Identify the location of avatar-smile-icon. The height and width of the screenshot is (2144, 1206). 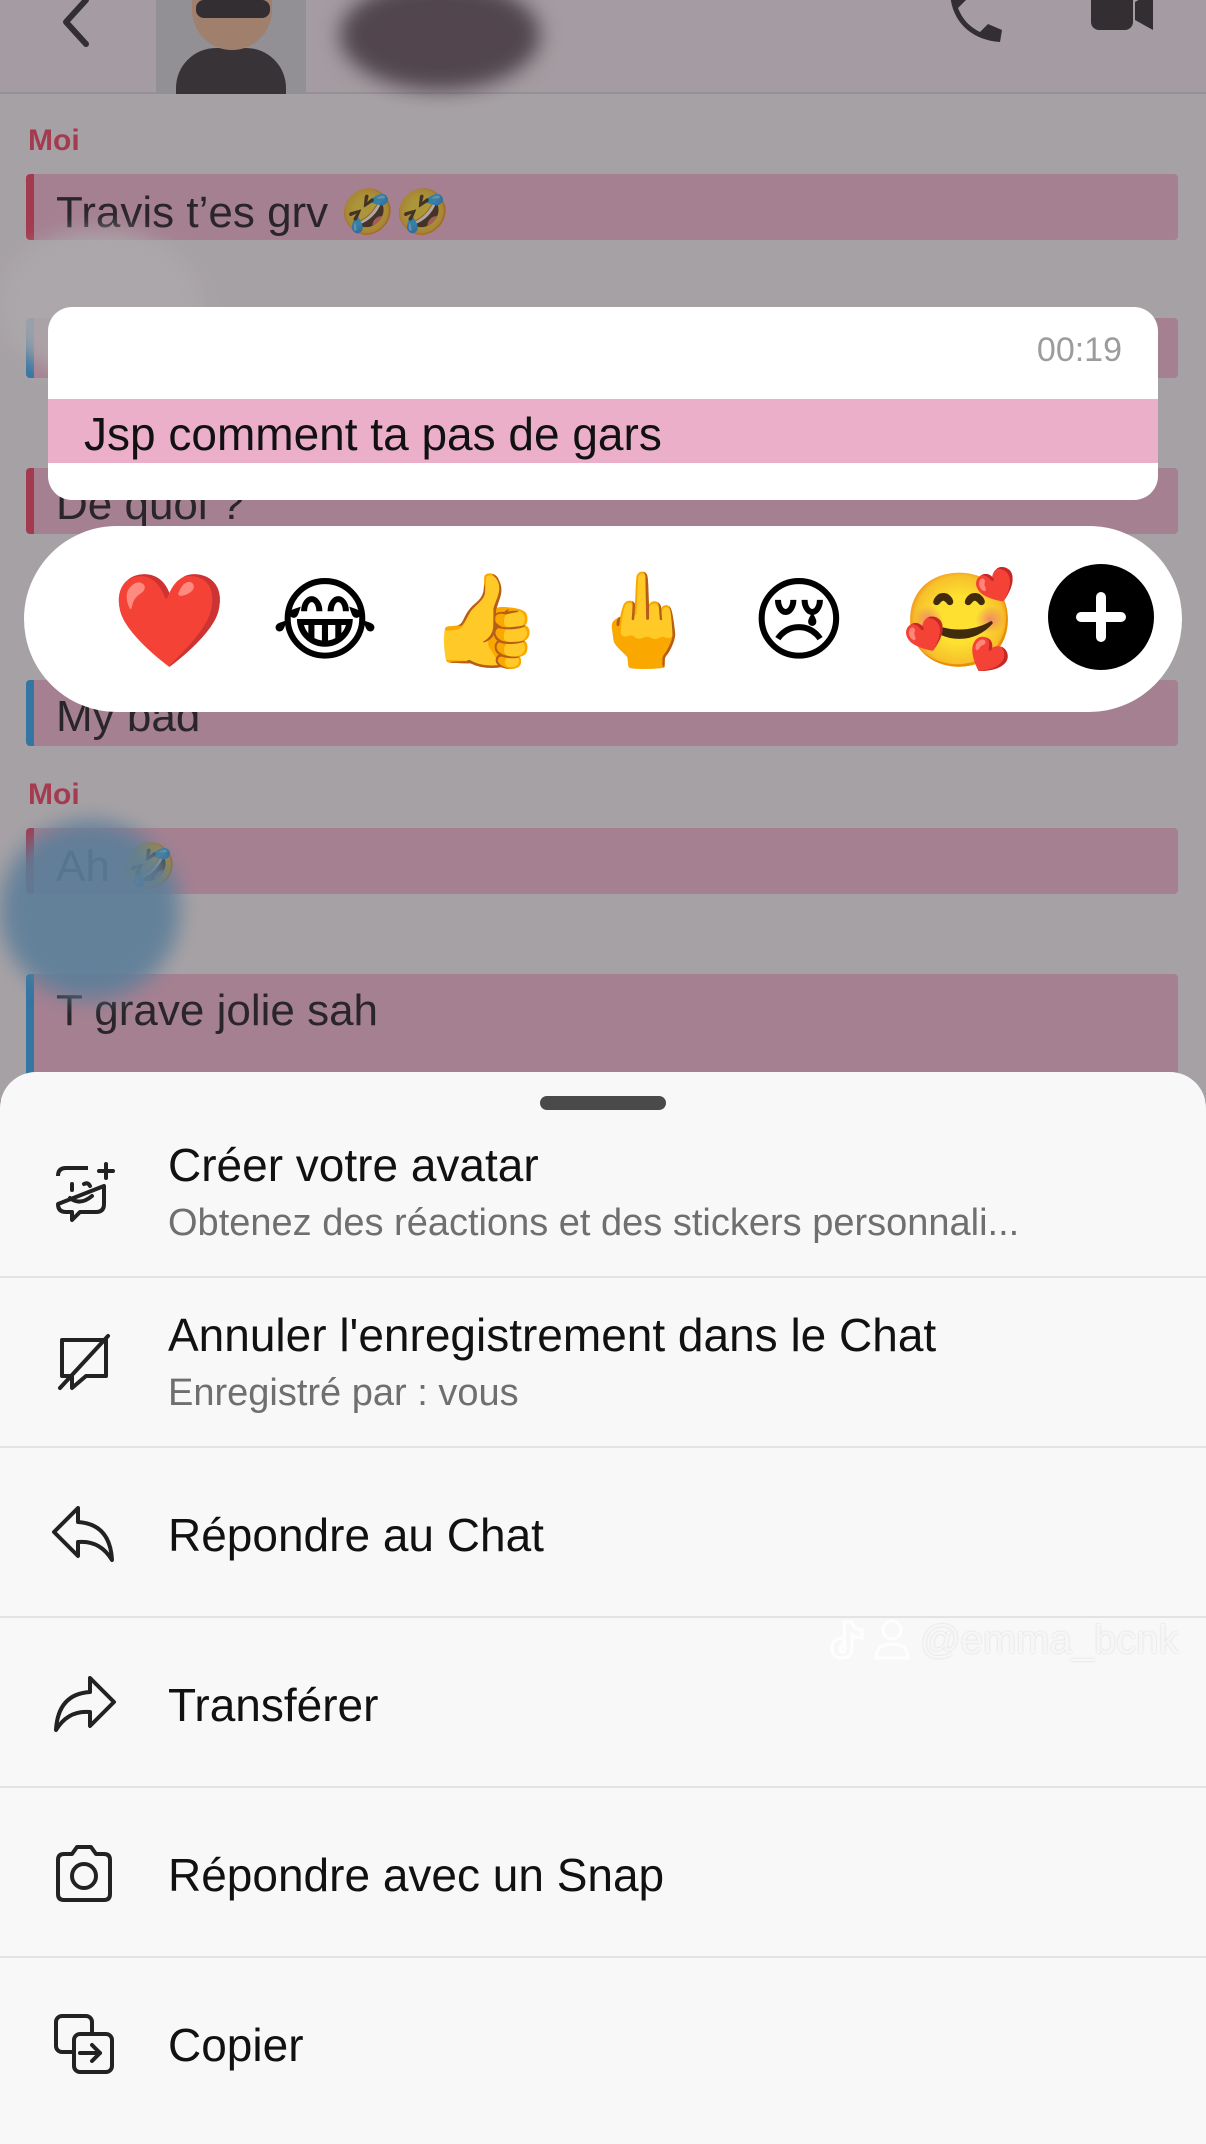
(85, 1192).